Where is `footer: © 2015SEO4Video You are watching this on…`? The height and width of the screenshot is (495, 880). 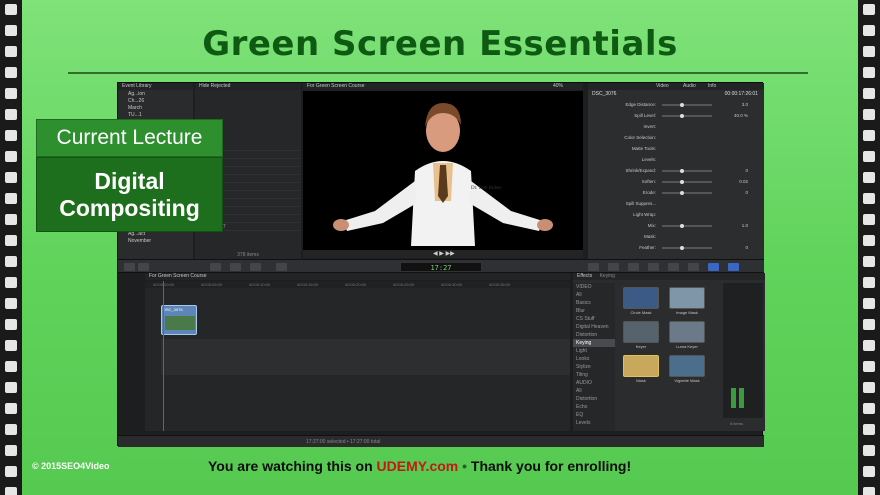
footer: © 2015SEO4Video You are watching this on… is located at coordinates (440, 467).